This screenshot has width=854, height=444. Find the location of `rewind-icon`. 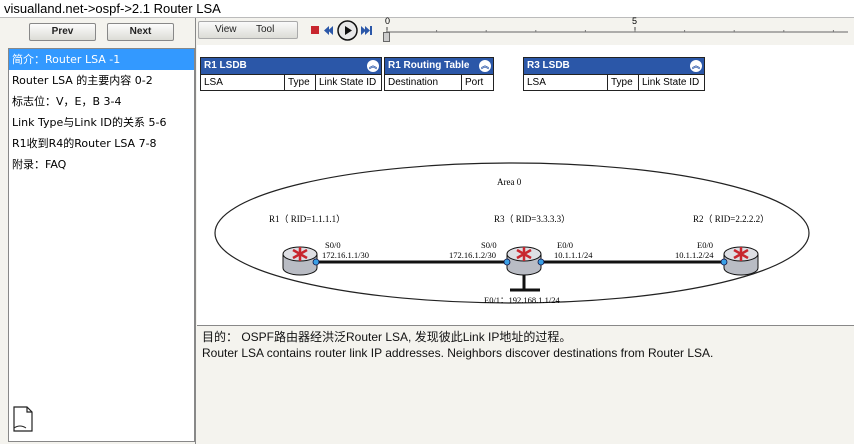

rewind-icon is located at coordinates (329, 30).